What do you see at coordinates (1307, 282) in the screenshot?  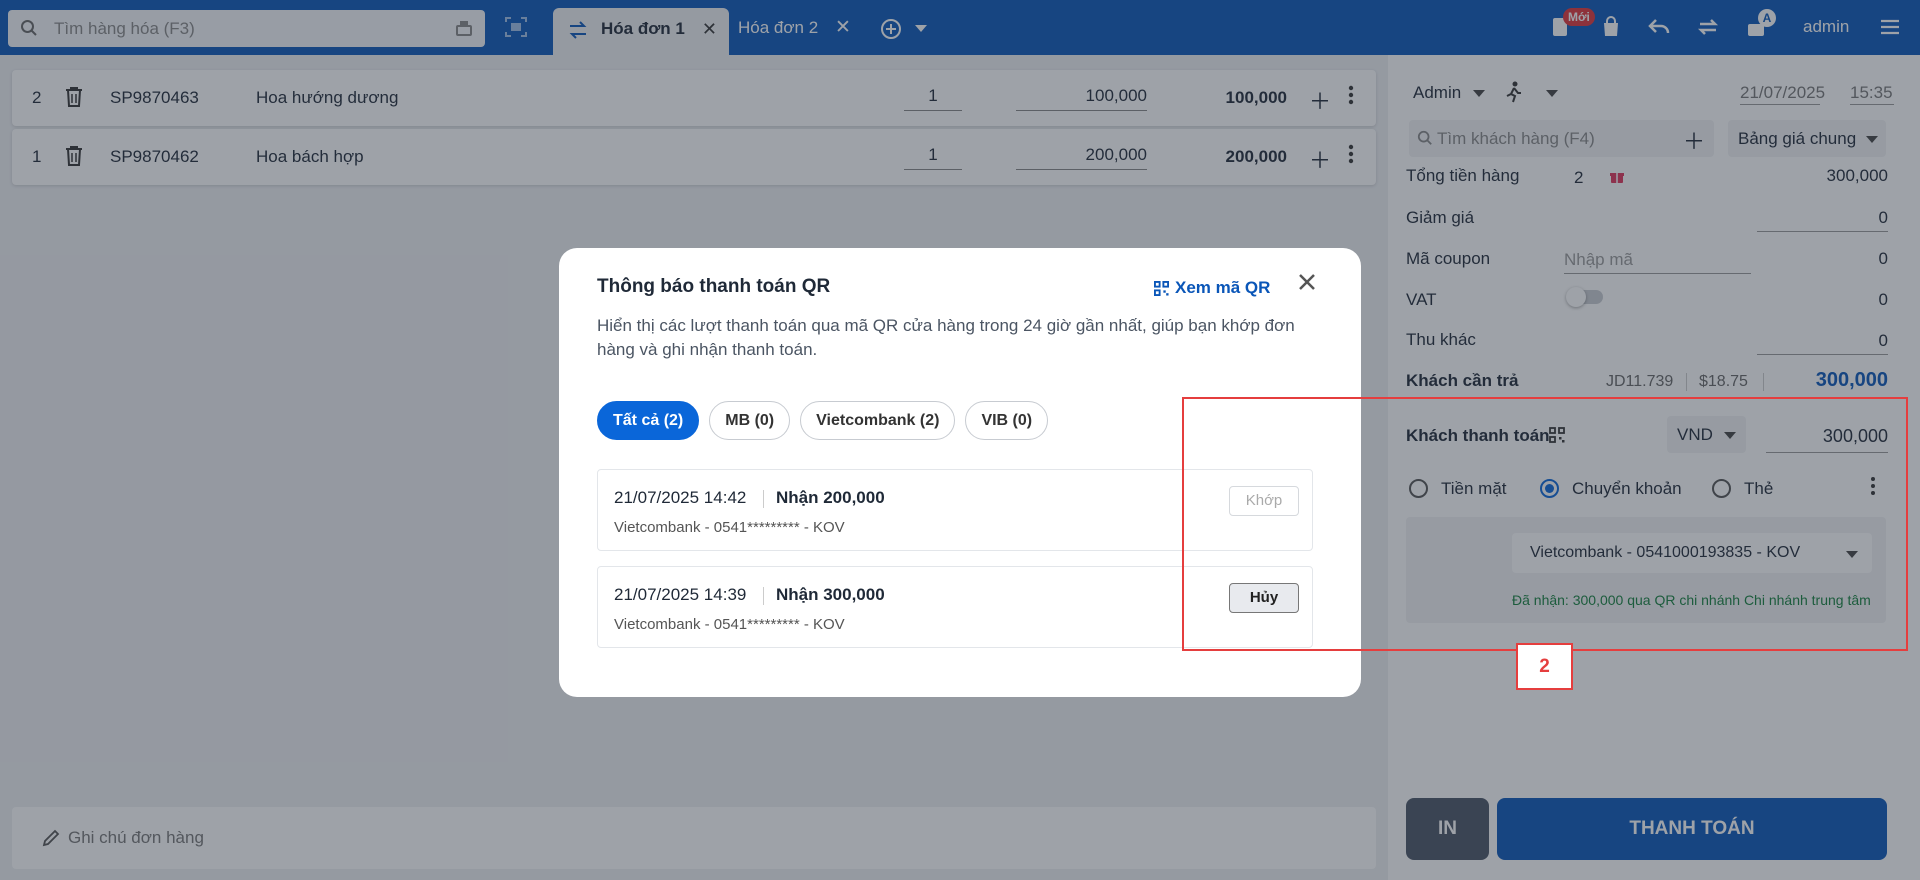 I see `close-icon` at bounding box center [1307, 282].